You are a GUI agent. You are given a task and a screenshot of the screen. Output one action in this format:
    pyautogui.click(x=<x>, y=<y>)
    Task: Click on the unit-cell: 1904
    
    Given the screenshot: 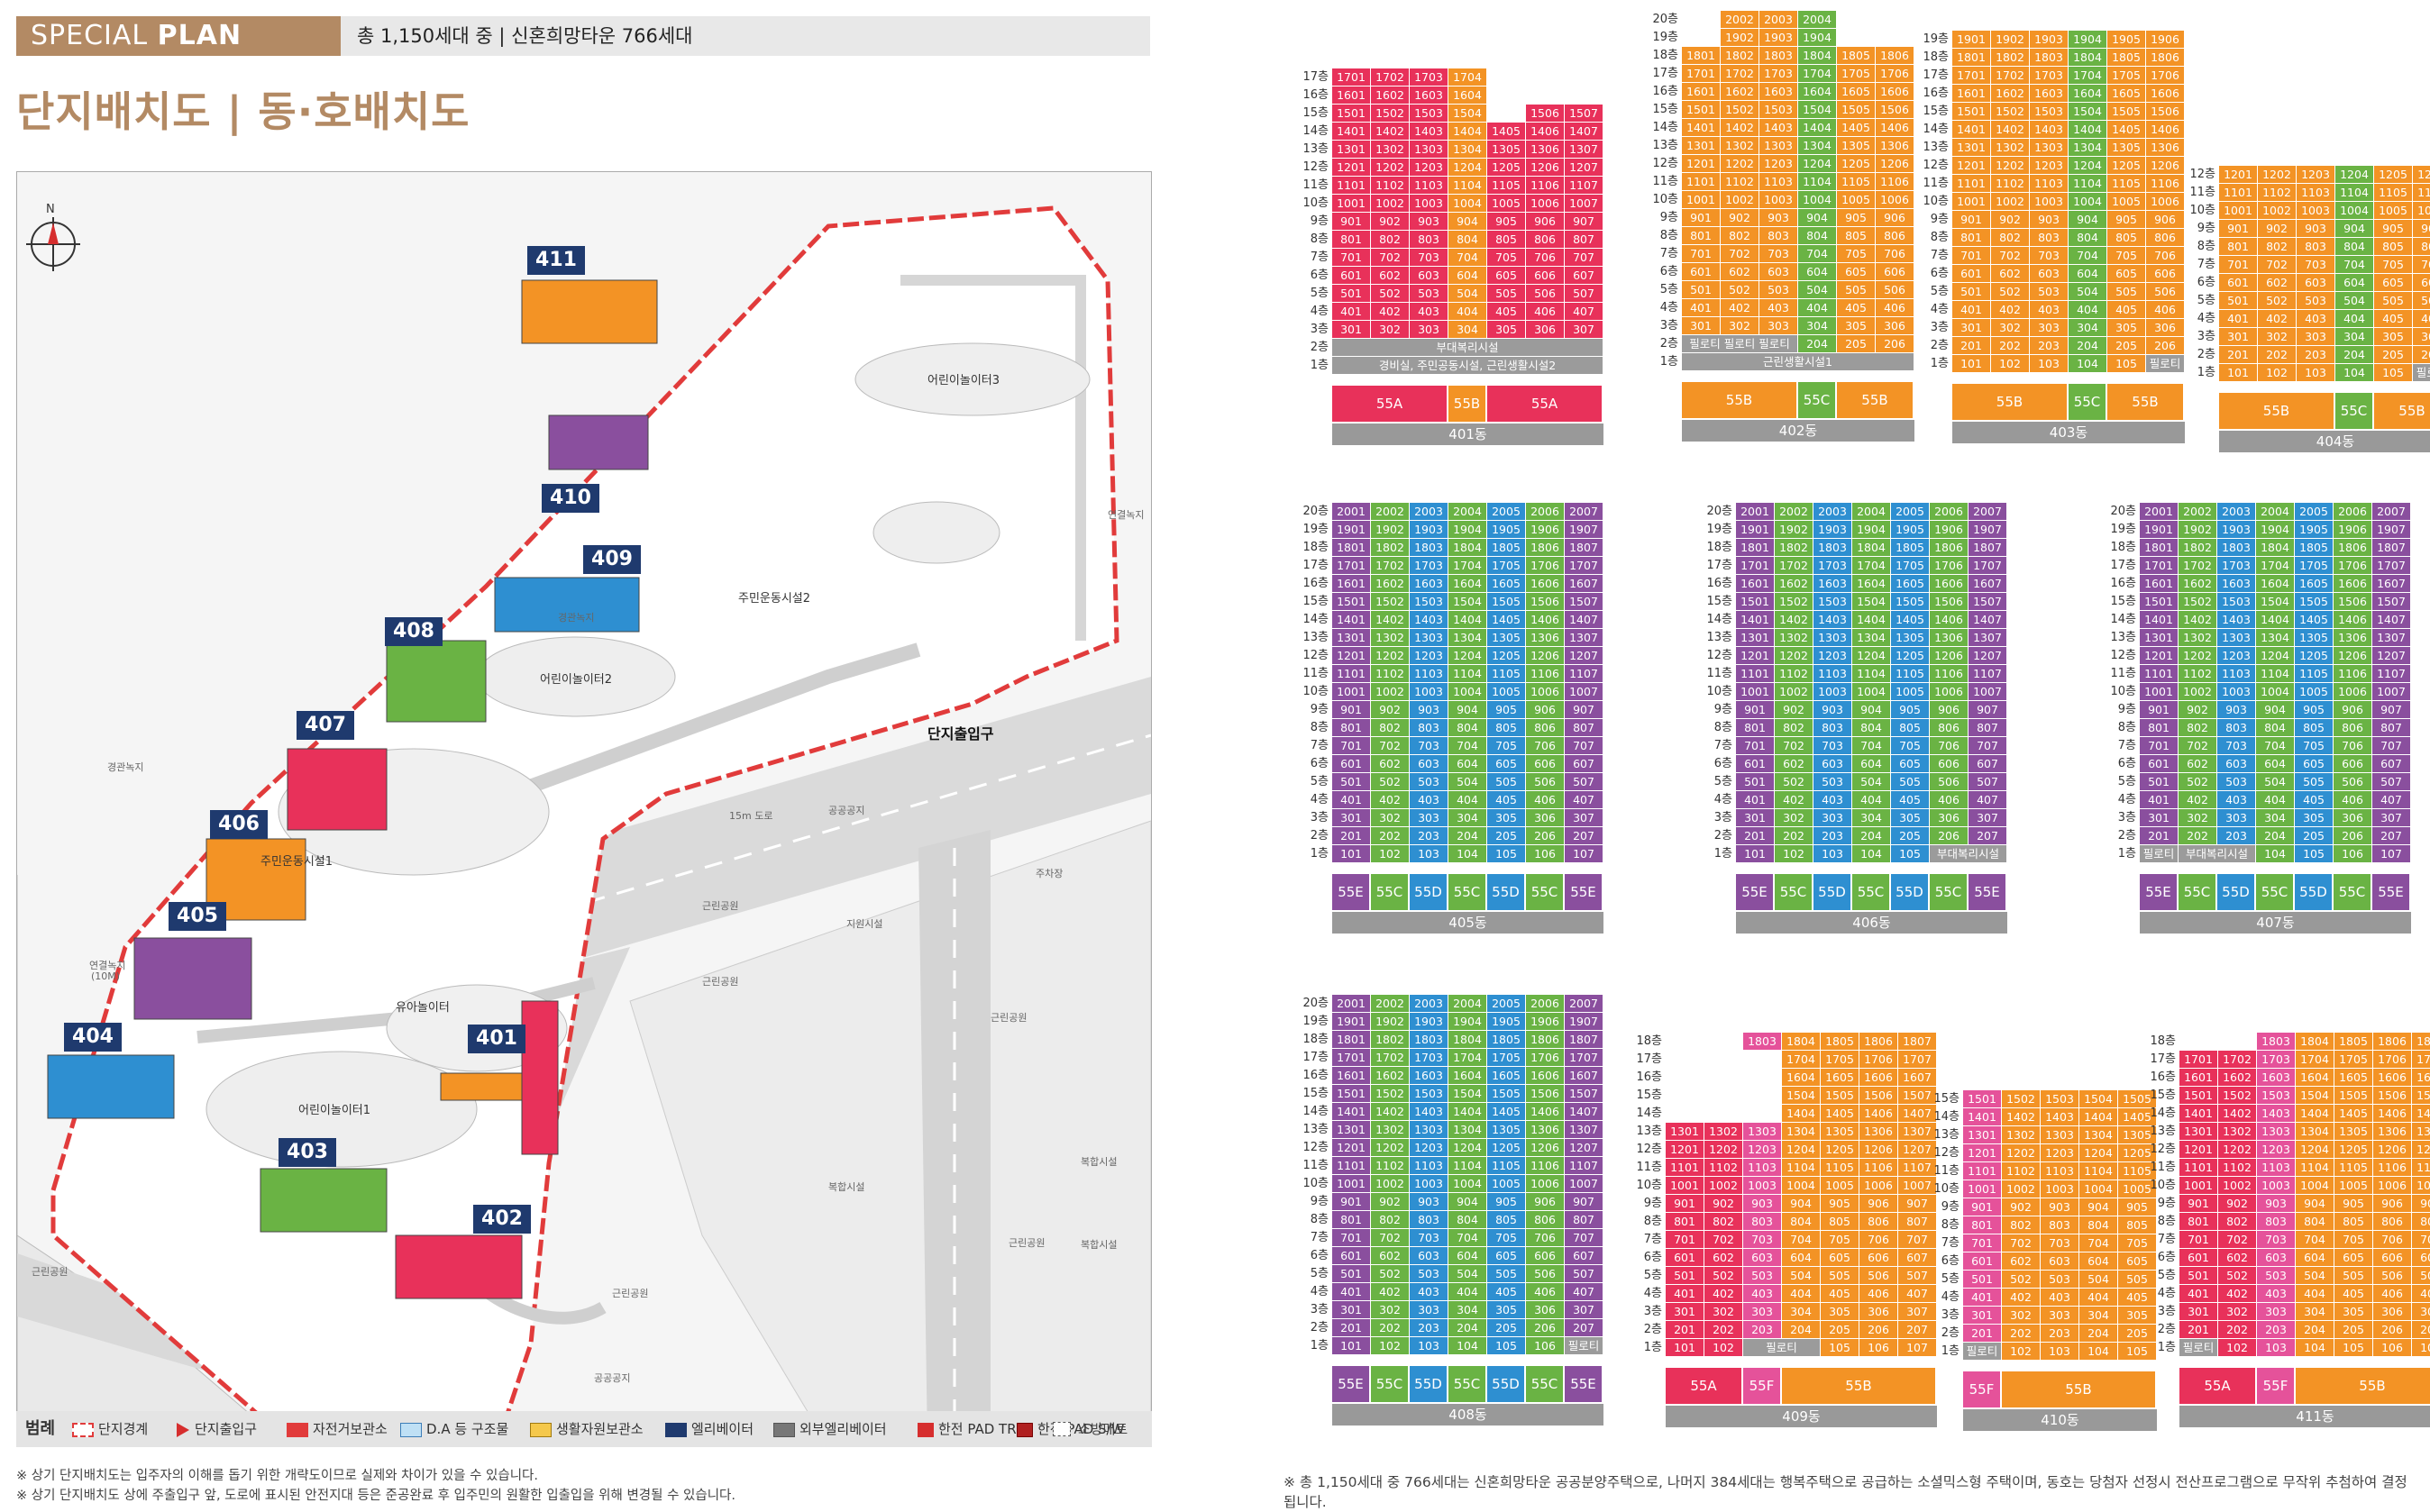 What is the action you would take?
    pyautogui.click(x=2275, y=530)
    